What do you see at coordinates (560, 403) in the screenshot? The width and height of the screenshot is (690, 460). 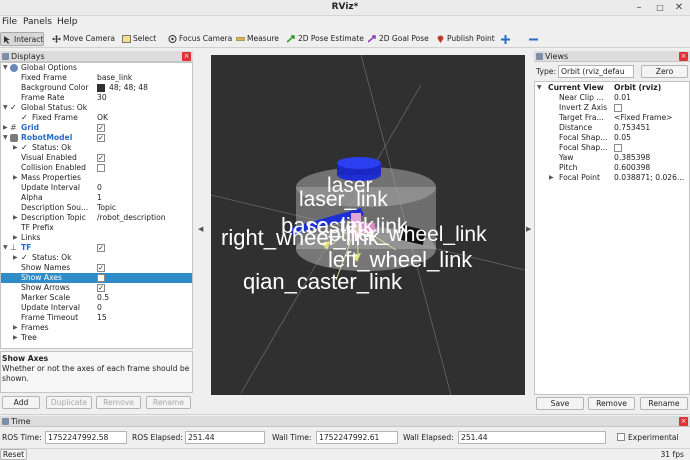 I see `save-view-button: Save` at bounding box center [560, 403].